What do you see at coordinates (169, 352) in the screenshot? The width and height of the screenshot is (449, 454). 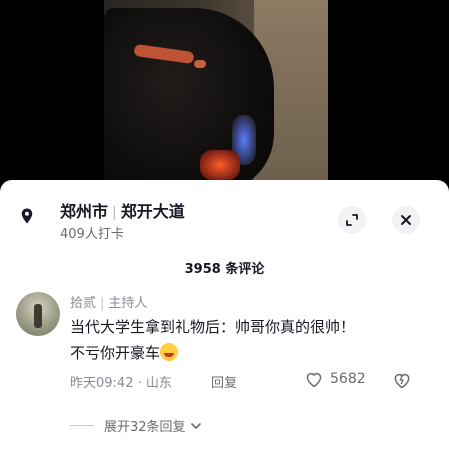 I see `laugh-emoji-icon` at bounding box center [169, 352].